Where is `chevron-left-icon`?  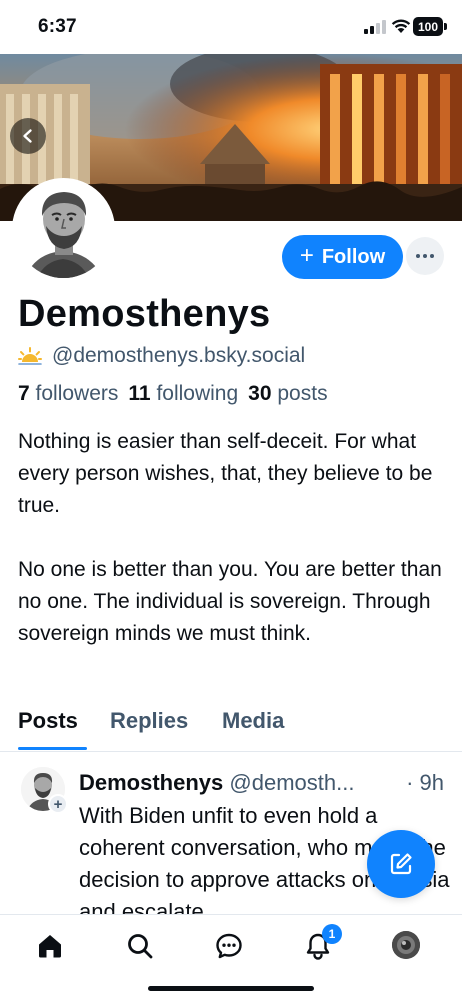 chevron-left-icon is located at coordinates (27, 136).